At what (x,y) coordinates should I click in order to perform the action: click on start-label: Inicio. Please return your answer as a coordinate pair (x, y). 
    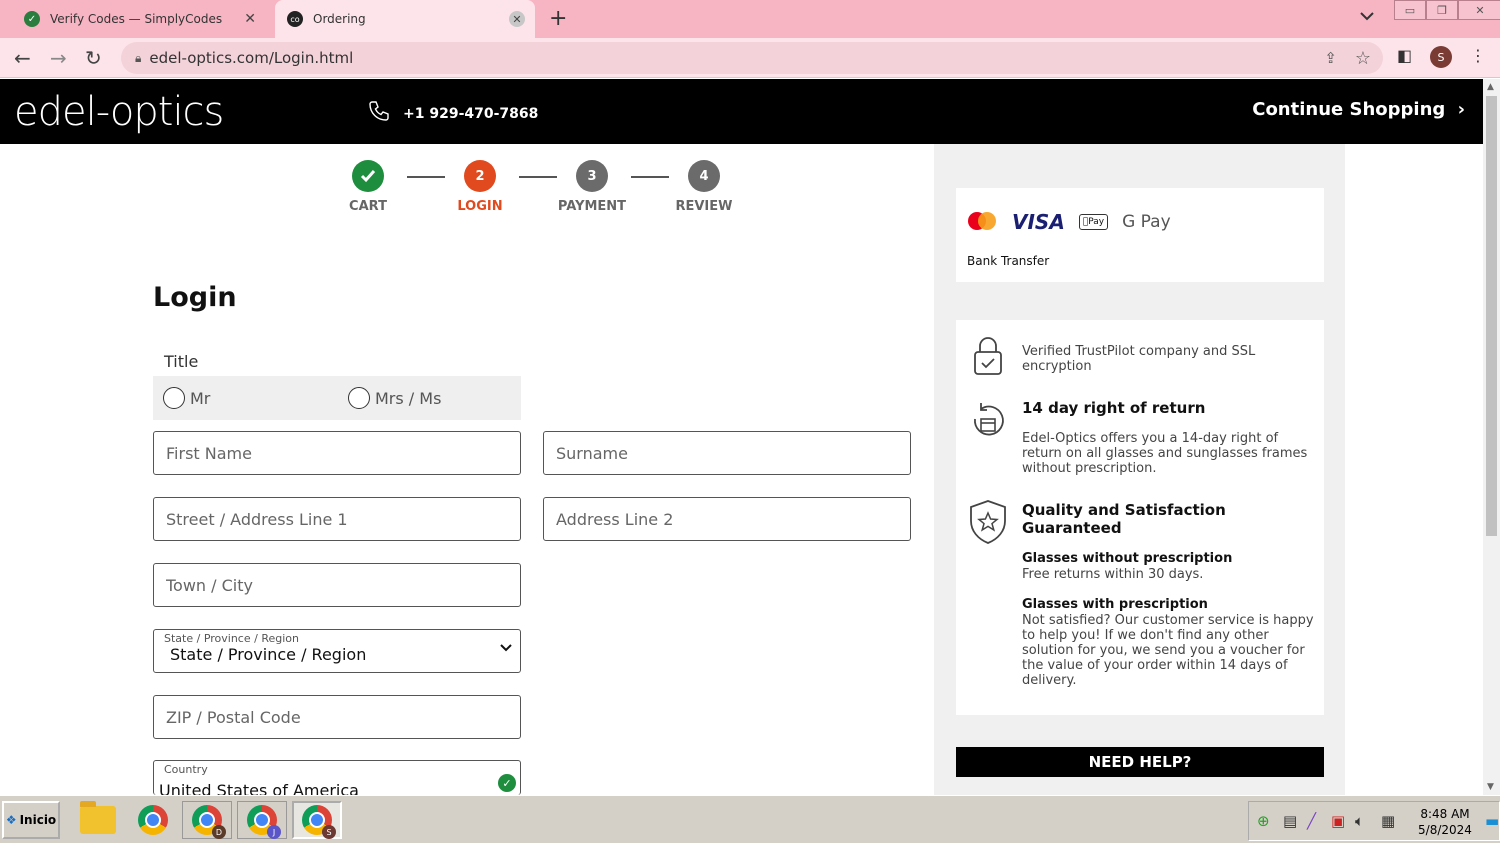
    Looking at the image, I should click on (38, 820).